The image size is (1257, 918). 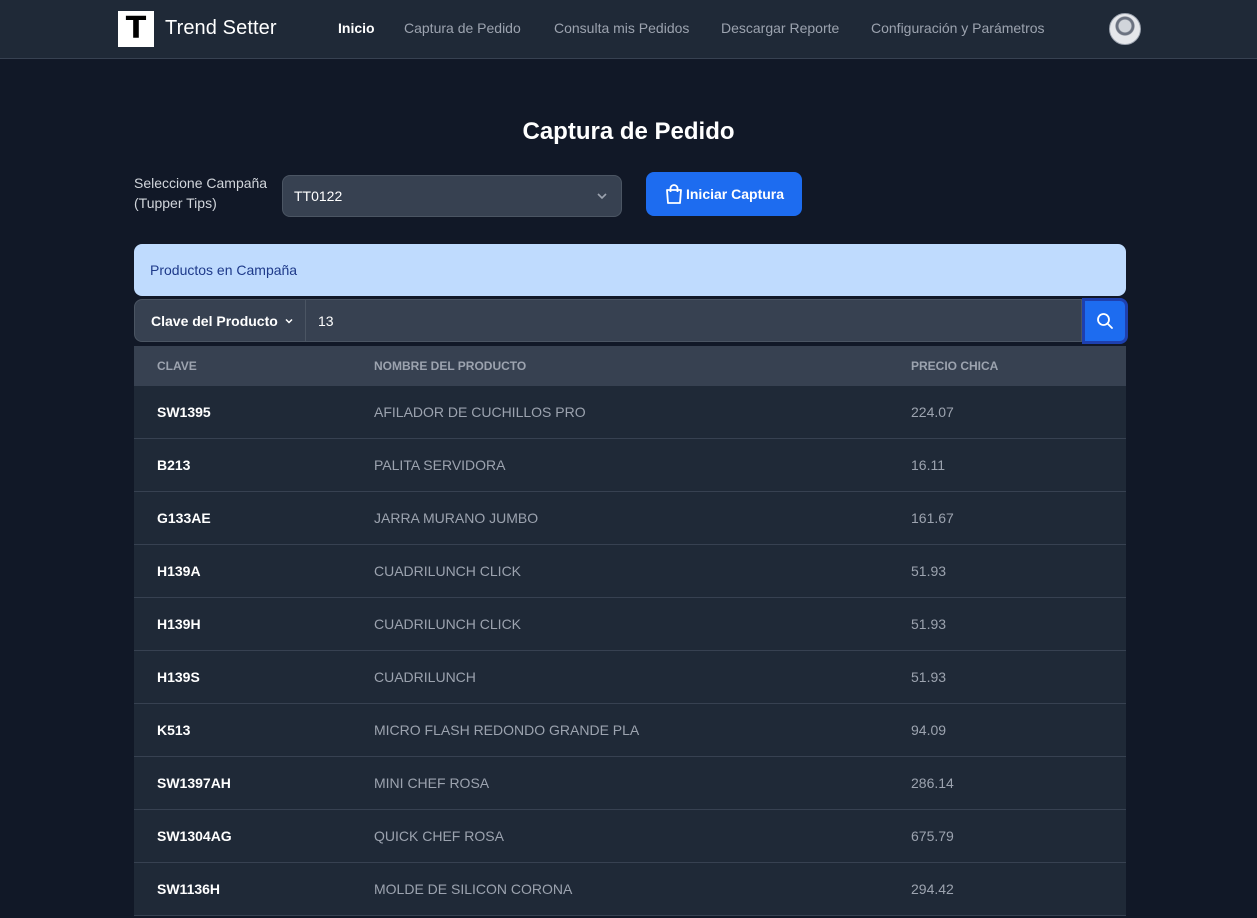 I want to click on page-title: Captura de Pedido, so click(x=628, y=131).